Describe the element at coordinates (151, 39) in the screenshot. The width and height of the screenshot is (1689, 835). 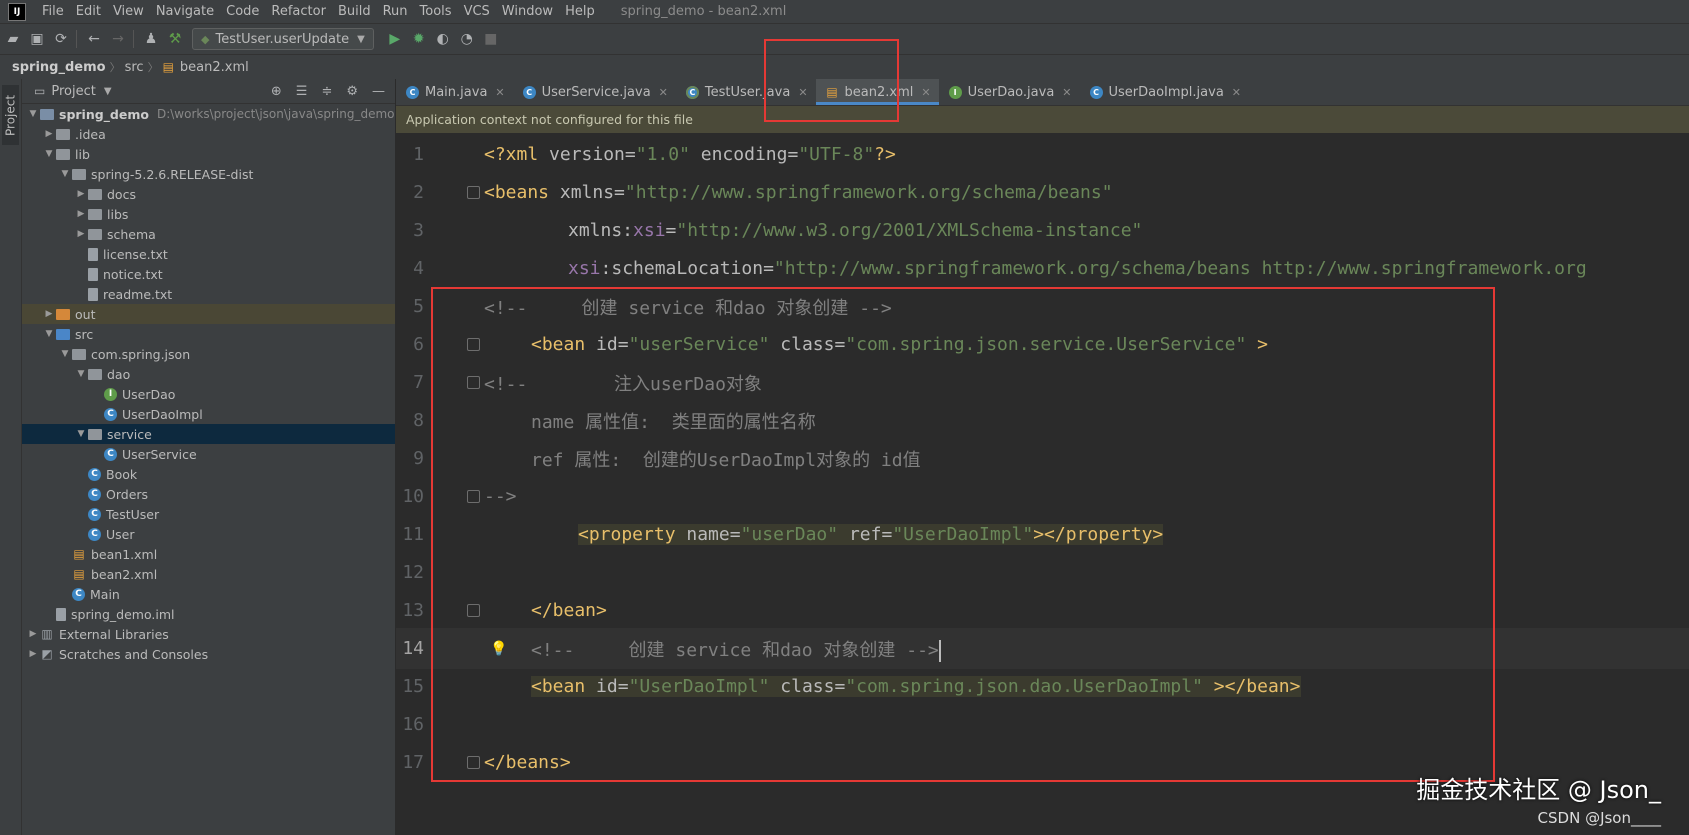
I see `user-icon: ♟` at that location.